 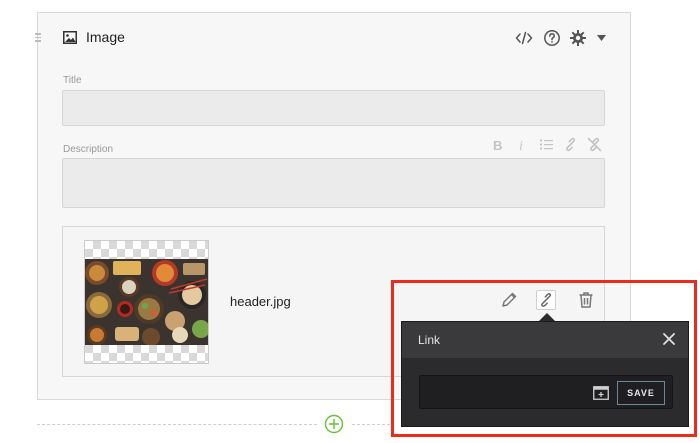 I want to click on code-icon, so click(x=524, y=38).